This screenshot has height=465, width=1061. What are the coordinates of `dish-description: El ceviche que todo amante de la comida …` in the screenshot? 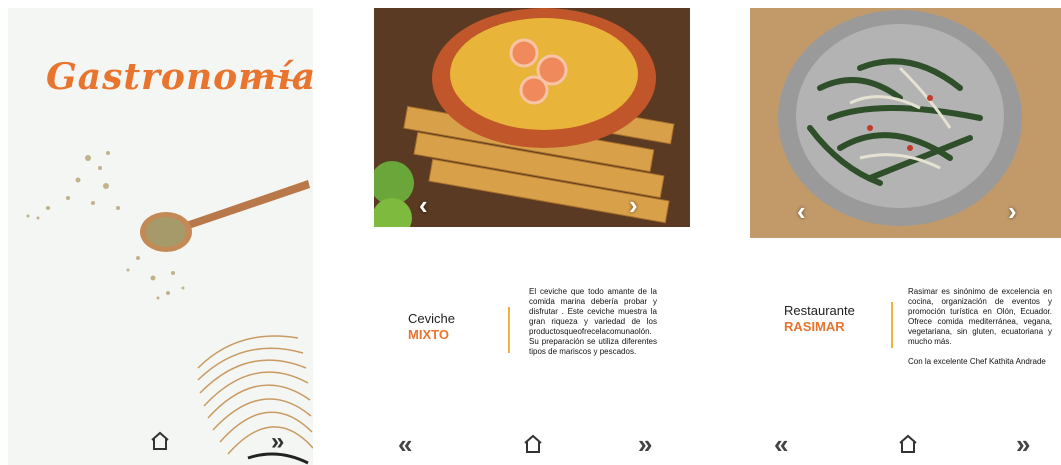 It's located at (593, 327).